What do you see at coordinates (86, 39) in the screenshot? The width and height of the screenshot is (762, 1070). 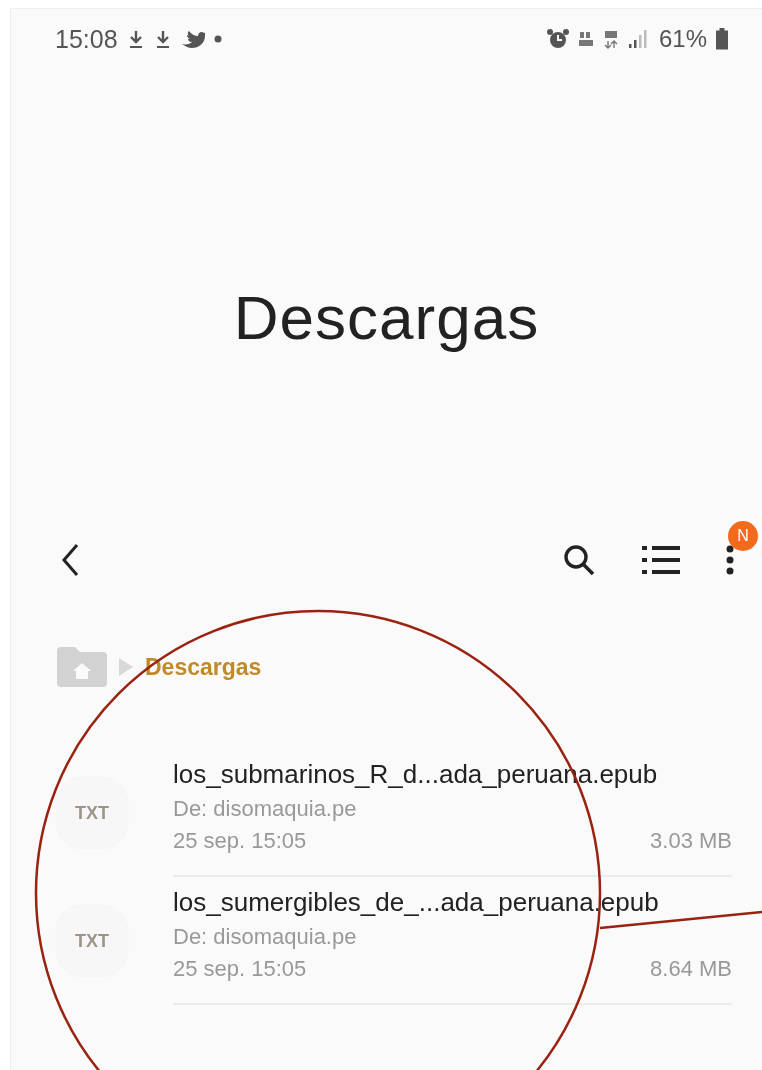 I see `clock-time: 15:08` at bounding box center [86, 39].